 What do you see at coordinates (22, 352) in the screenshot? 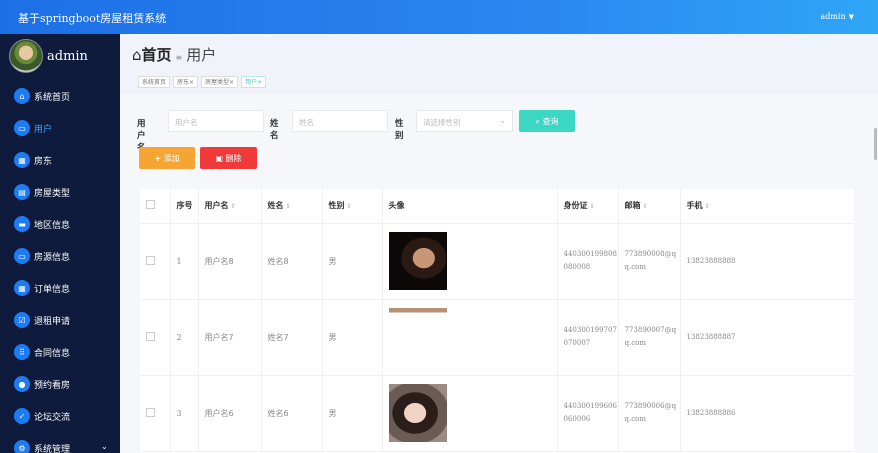
I see `dots-grid-icon: ⠿` at bounding box center [22, 352].